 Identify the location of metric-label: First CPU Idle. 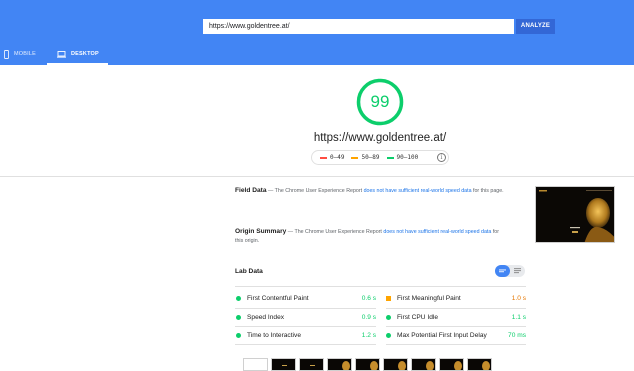
(418, 317).